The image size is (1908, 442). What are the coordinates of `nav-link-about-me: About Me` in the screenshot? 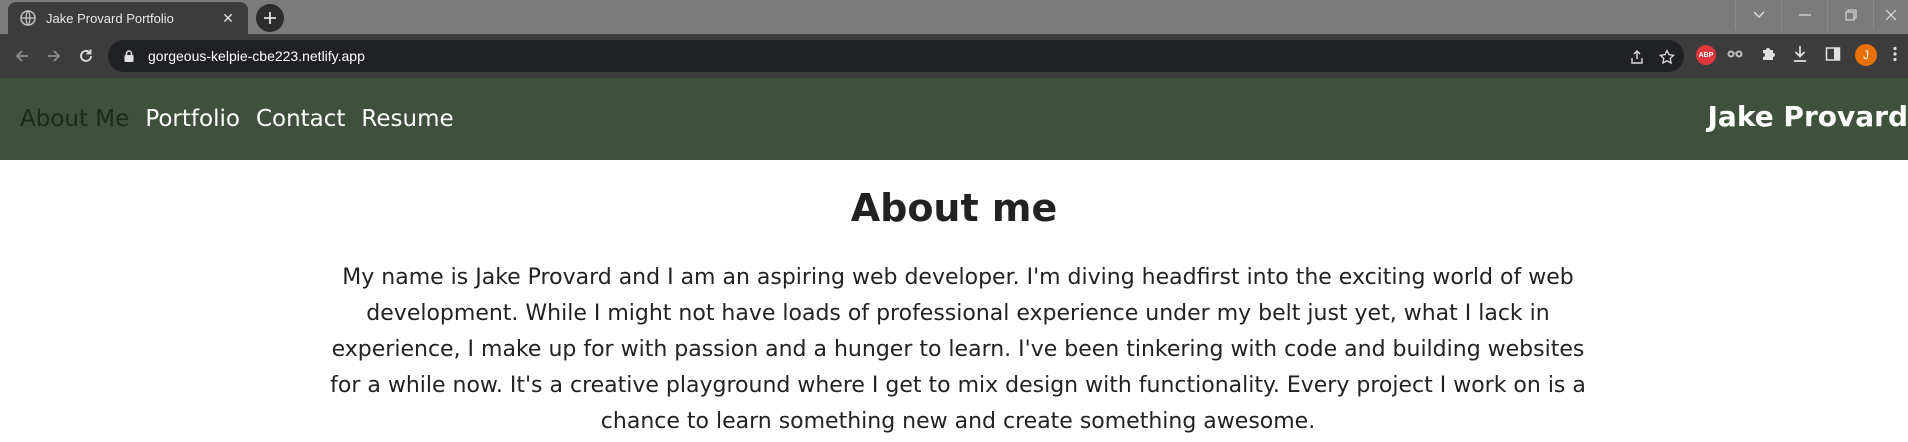 It's located at (74, 119).